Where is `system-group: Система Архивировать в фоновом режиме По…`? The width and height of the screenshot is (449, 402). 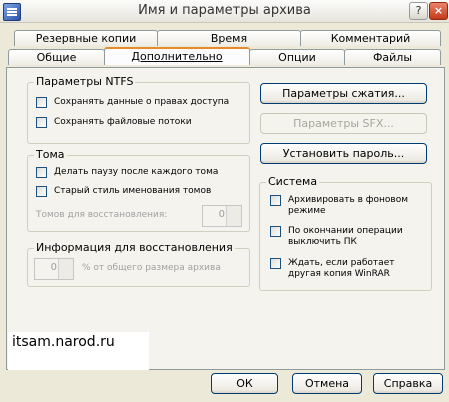
system-group: Система Архивировать в фоновом режиме По… is located at coordinates (345, 233).